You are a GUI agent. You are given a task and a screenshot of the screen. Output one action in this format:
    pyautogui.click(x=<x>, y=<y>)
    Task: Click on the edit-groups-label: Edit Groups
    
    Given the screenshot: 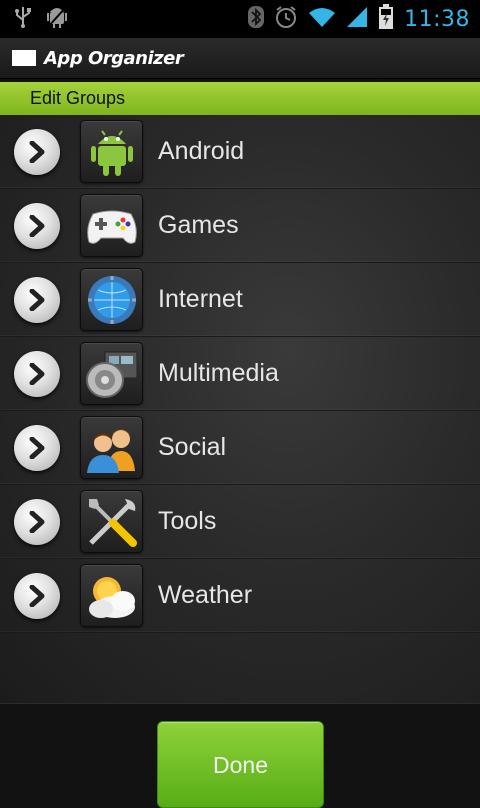 What is the action you would take?
    pyautogui.click(x=78, y=98)
    